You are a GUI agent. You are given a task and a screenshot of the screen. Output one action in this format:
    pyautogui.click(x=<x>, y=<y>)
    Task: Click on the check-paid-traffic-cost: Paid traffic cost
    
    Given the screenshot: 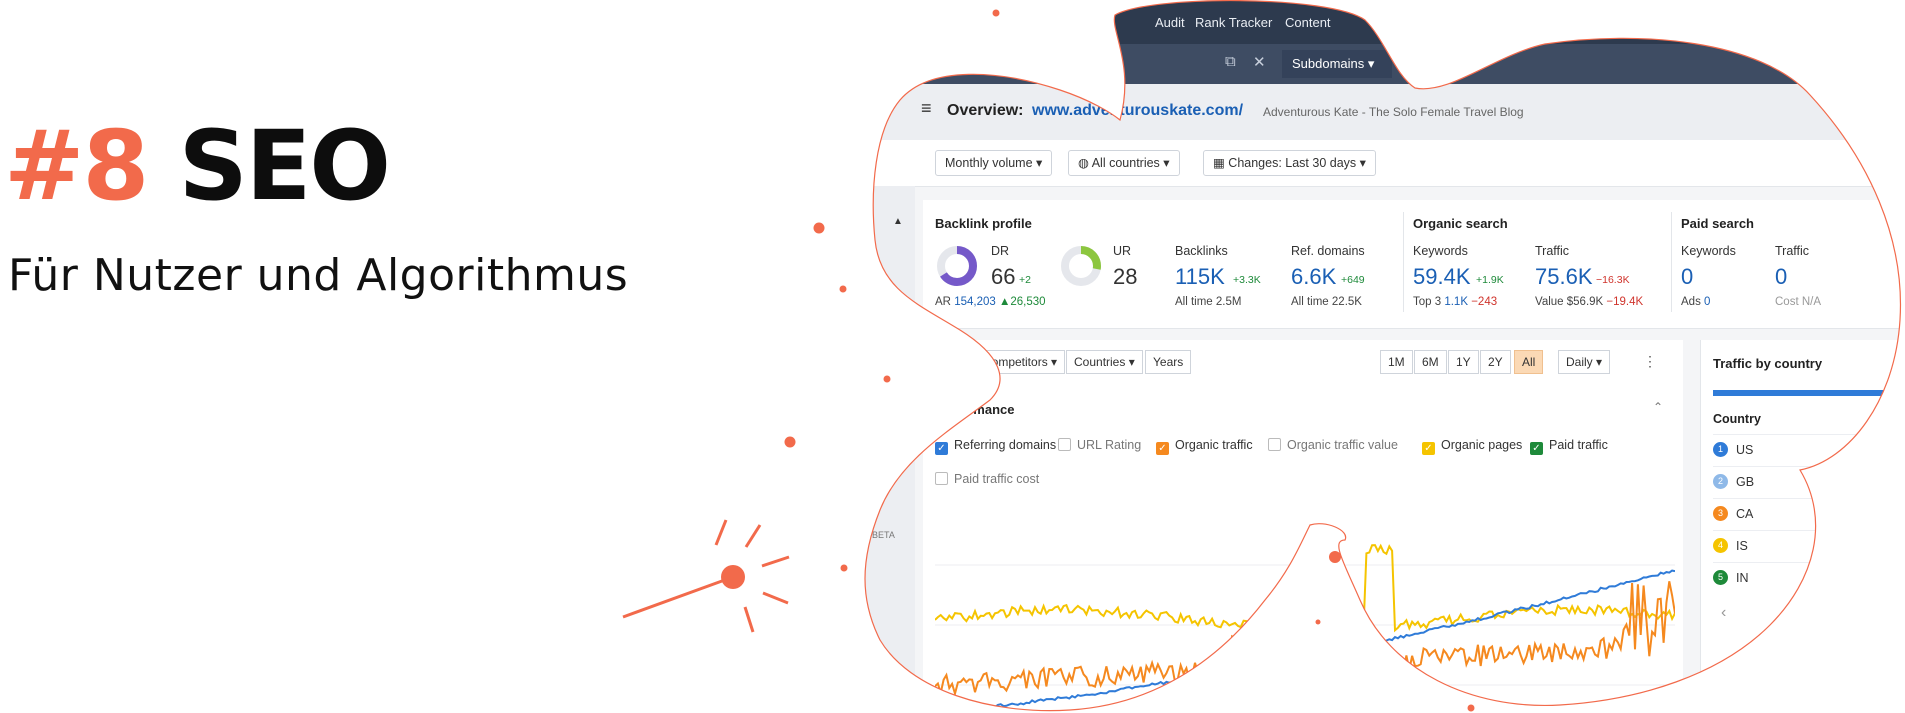 What is the action you would take?
    pyautogui.click(x=987, y=479)
    